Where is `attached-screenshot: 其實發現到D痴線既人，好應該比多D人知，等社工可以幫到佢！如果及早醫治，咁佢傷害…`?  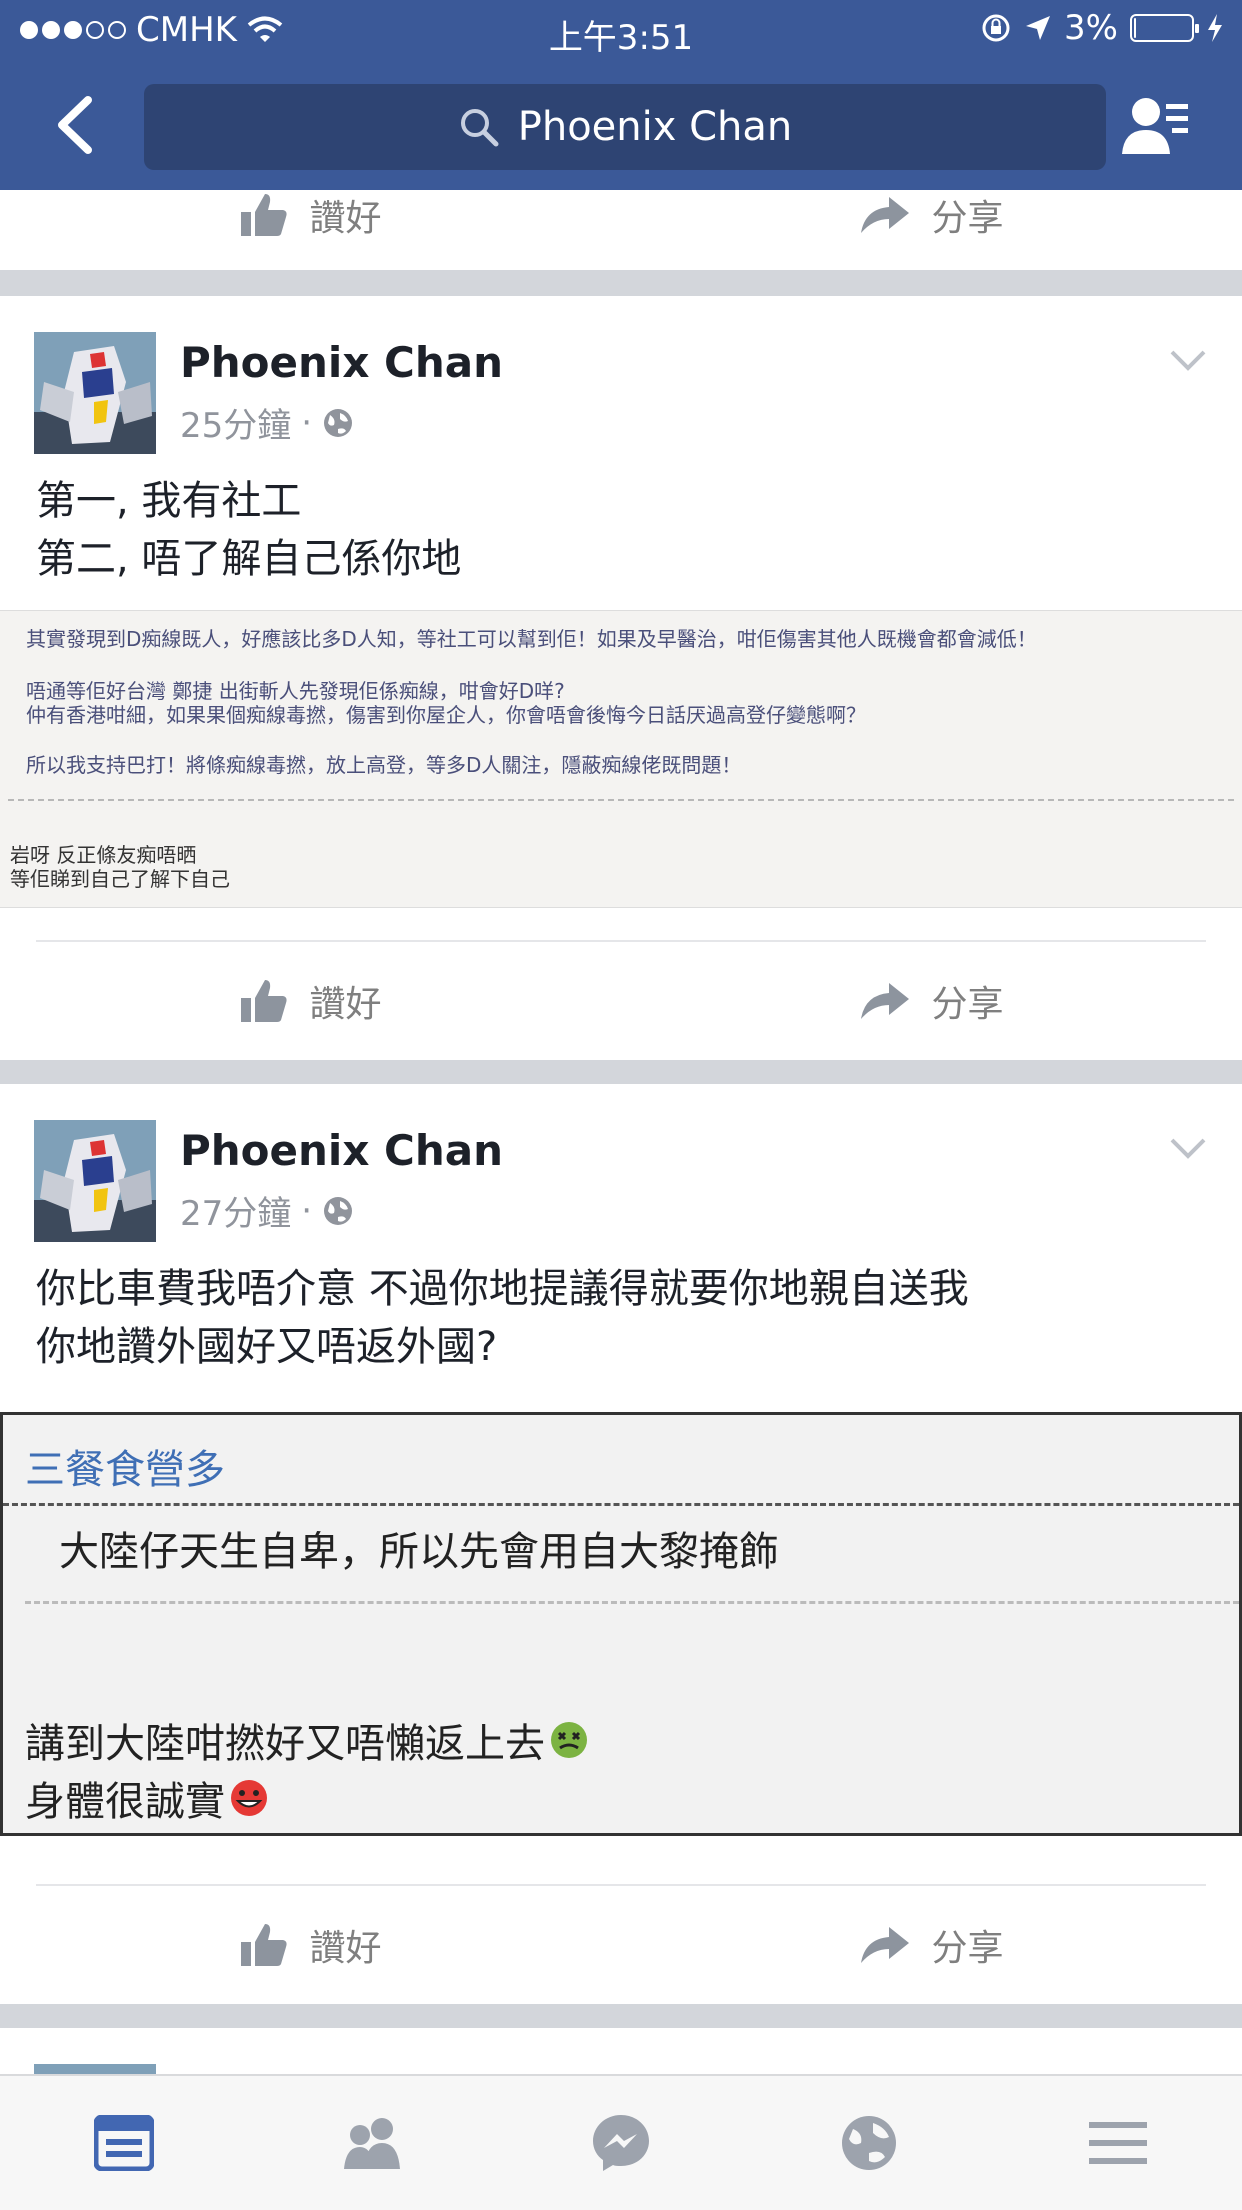
attached-screenshot: 其實發現到D痴線既人，好應該比多D人知，等社工可以幫到佢！如果及早醫治，咁佢傷害… is located at coordinates (621, 759).